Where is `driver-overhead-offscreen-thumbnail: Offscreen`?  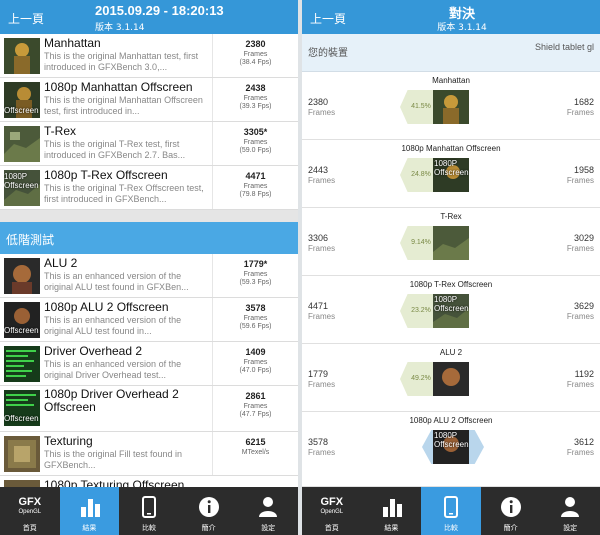
driver-overhead-offscreen-thumbnail: Offscreen is located at coordinates (22, 408).